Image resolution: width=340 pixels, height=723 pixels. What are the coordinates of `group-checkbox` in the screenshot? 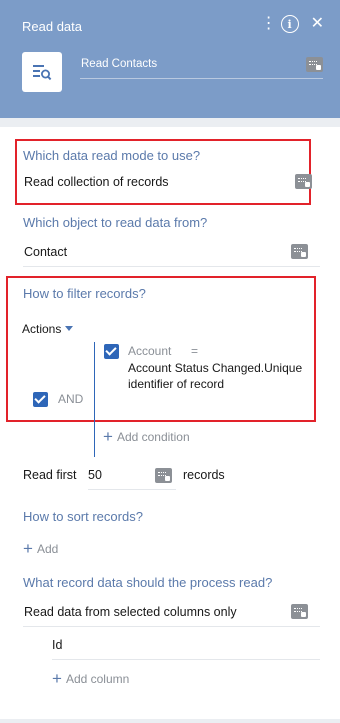 It's located at (40, 399).